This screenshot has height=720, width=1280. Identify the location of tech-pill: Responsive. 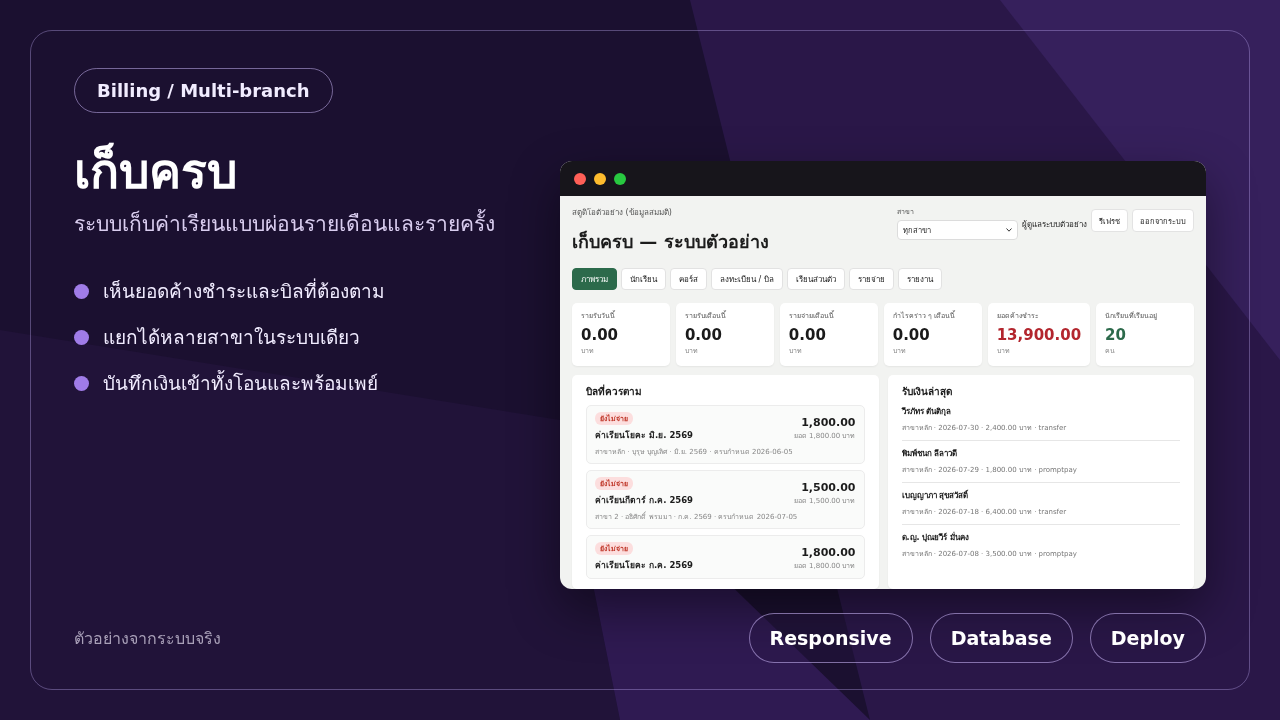
(830, 638).